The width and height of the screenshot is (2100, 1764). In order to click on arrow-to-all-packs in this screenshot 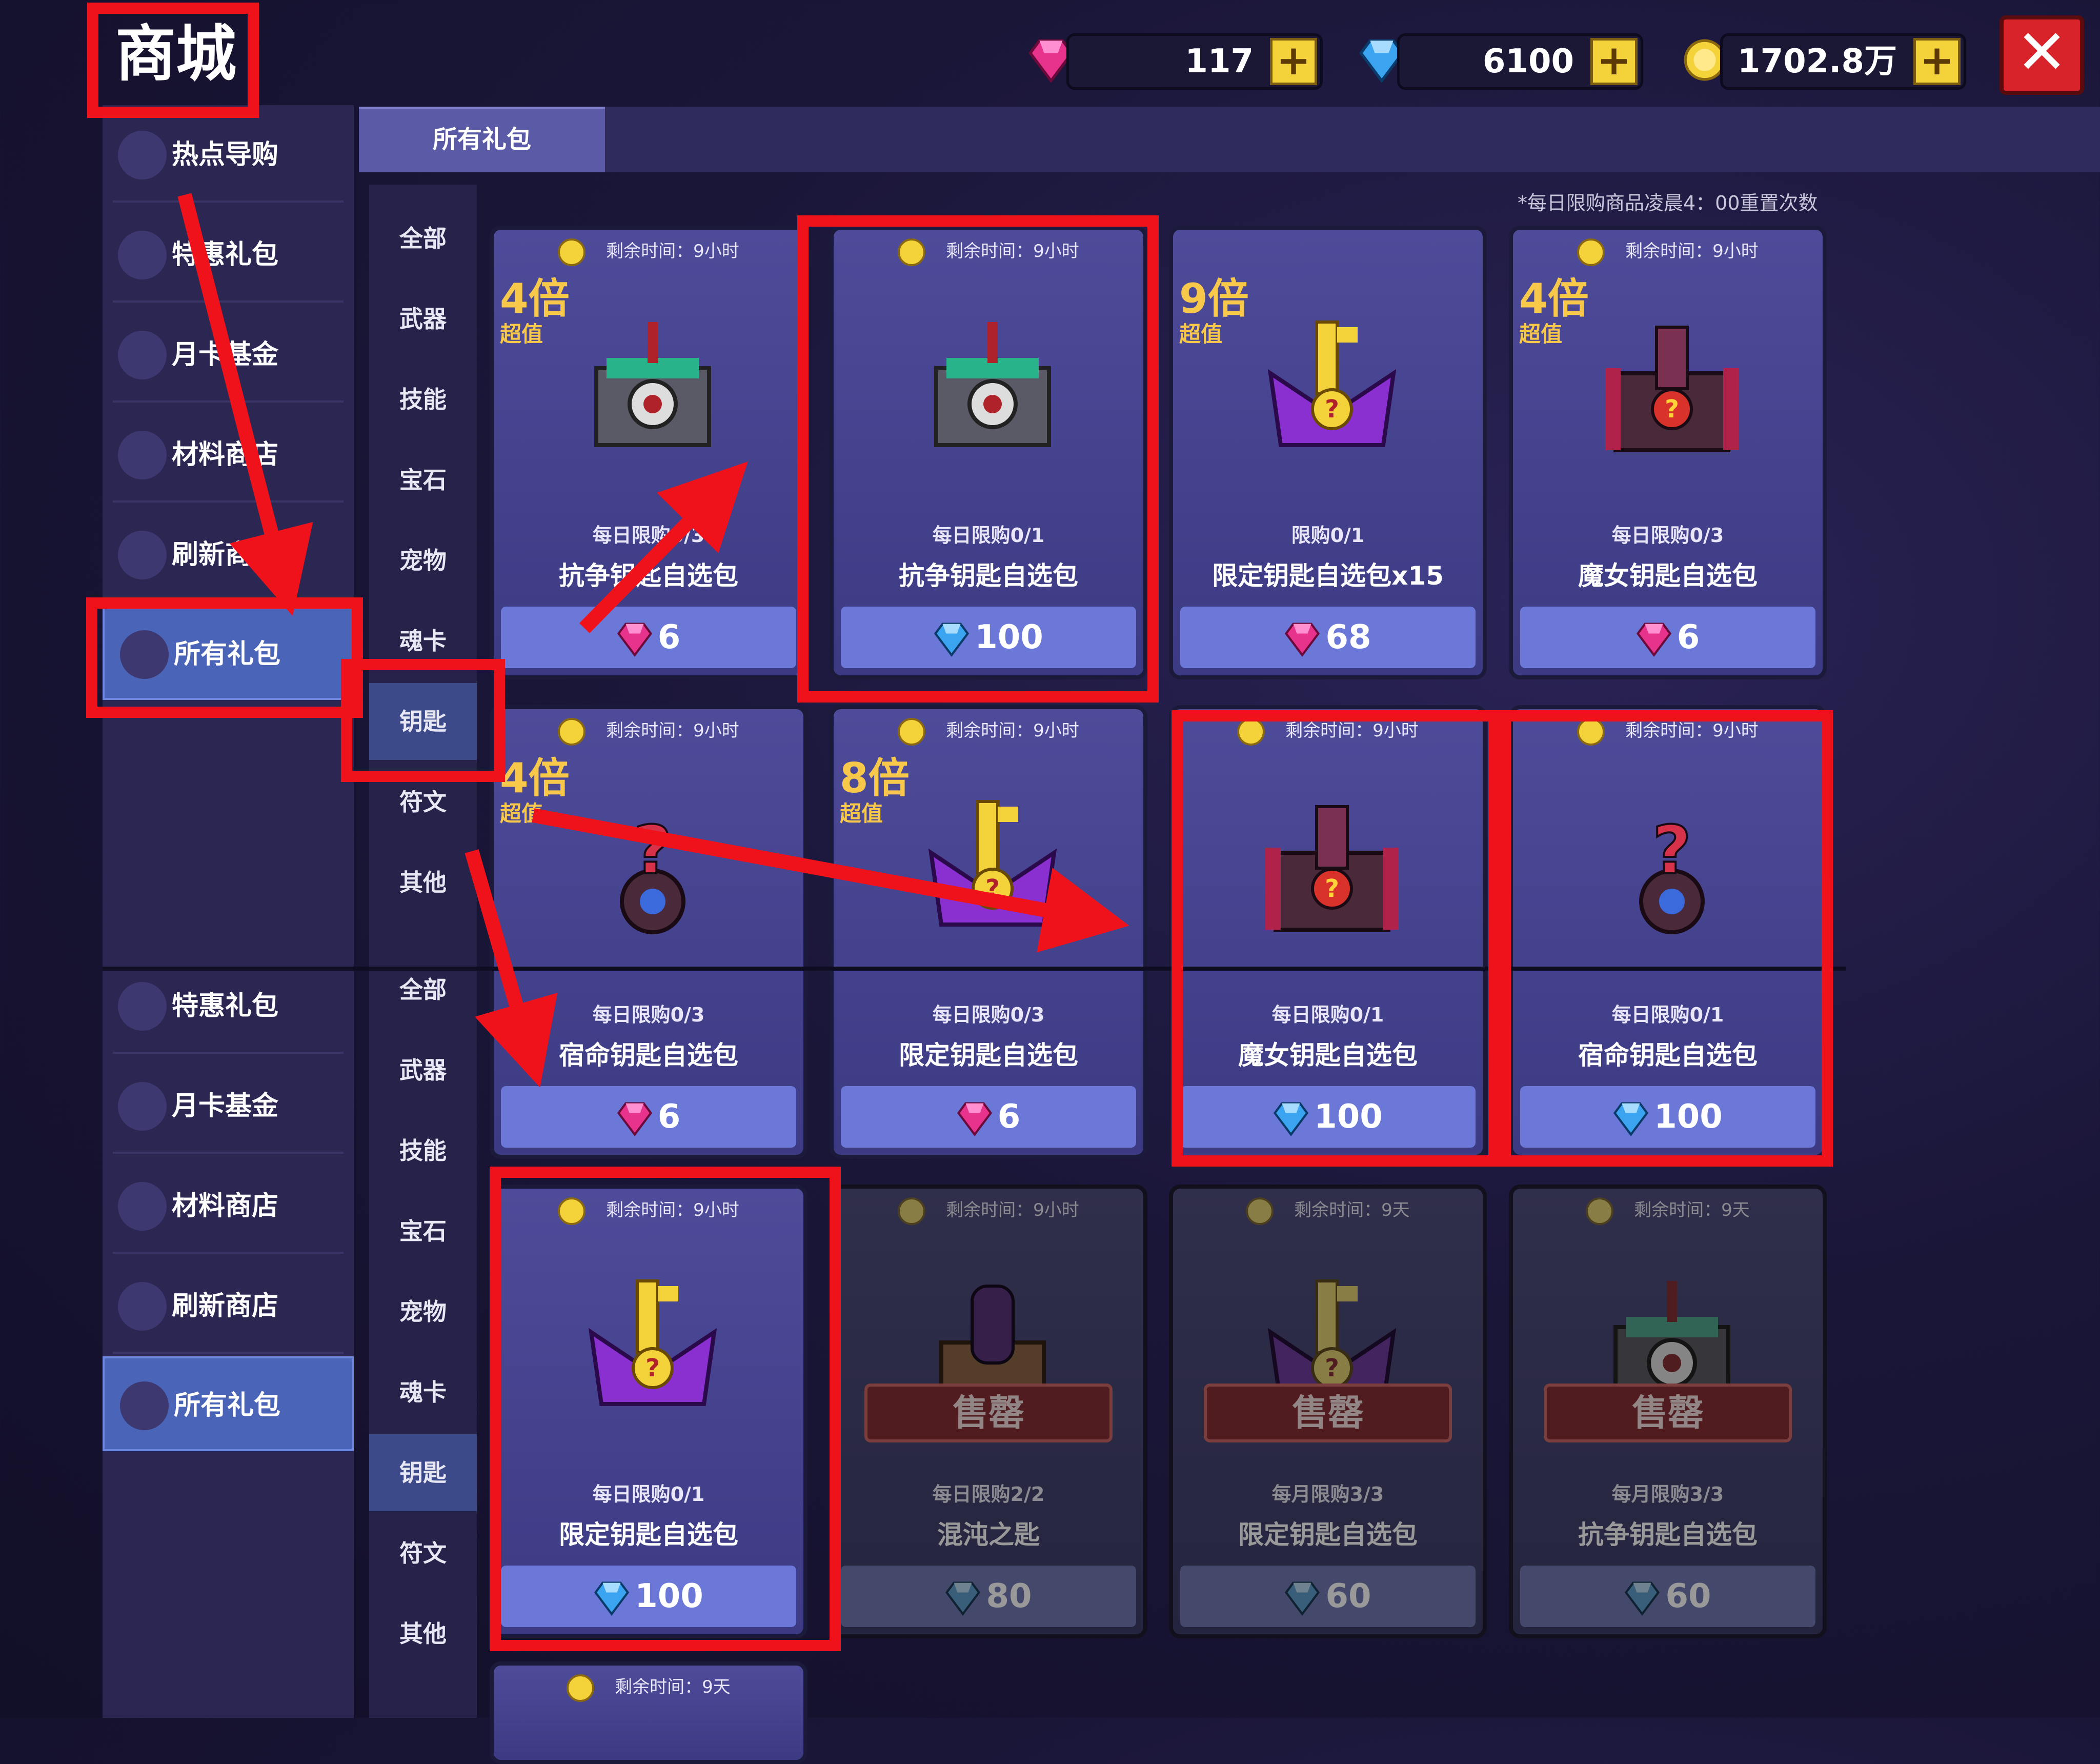, I will do `click(245, 405)`.